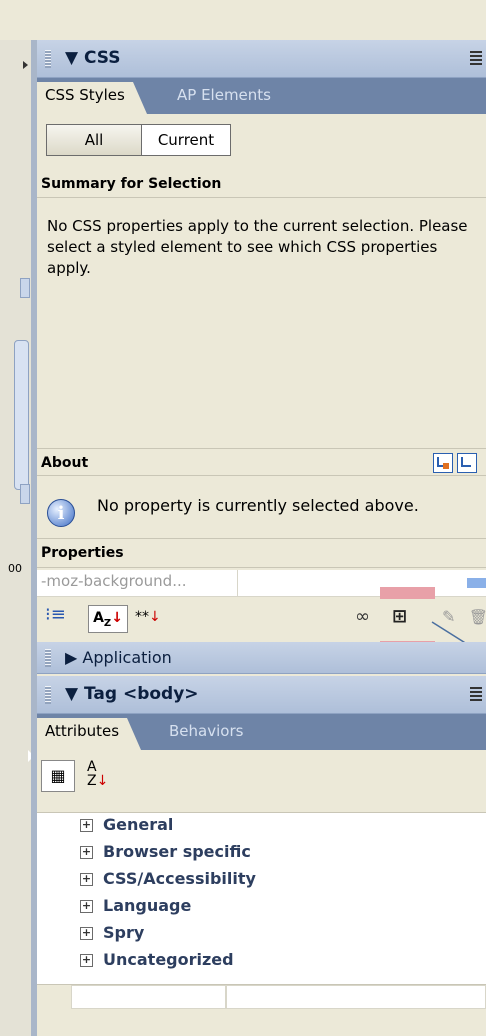 The width and height of the screenshot is (486, 1036). Describe the element at coordinates (124, 932) in the screenshot. I see `category-label: Spry` at that location.